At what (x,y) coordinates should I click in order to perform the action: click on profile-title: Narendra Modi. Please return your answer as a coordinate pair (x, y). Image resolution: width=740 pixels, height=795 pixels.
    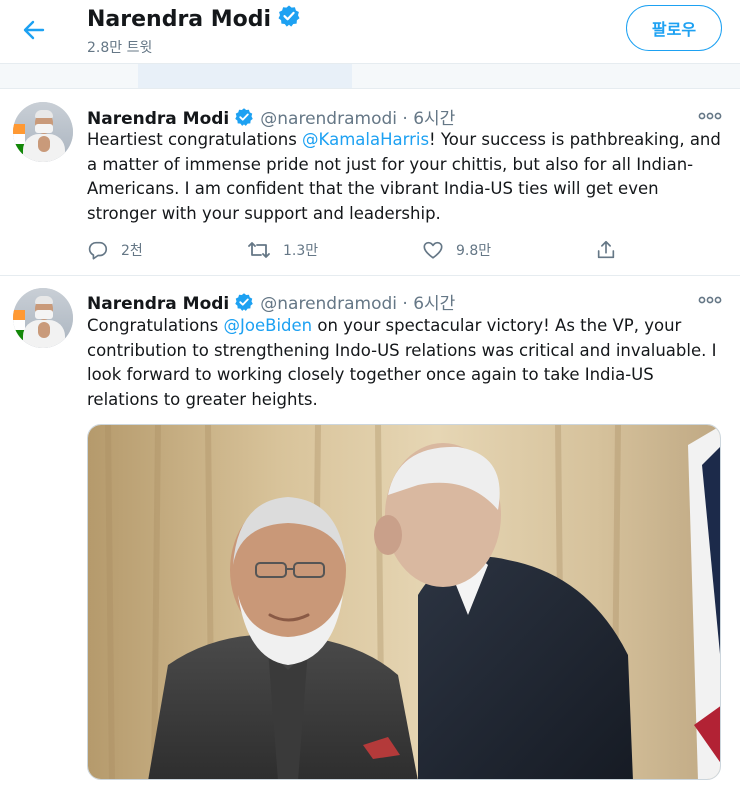
    Looking at the image, I should click on (194, 19).